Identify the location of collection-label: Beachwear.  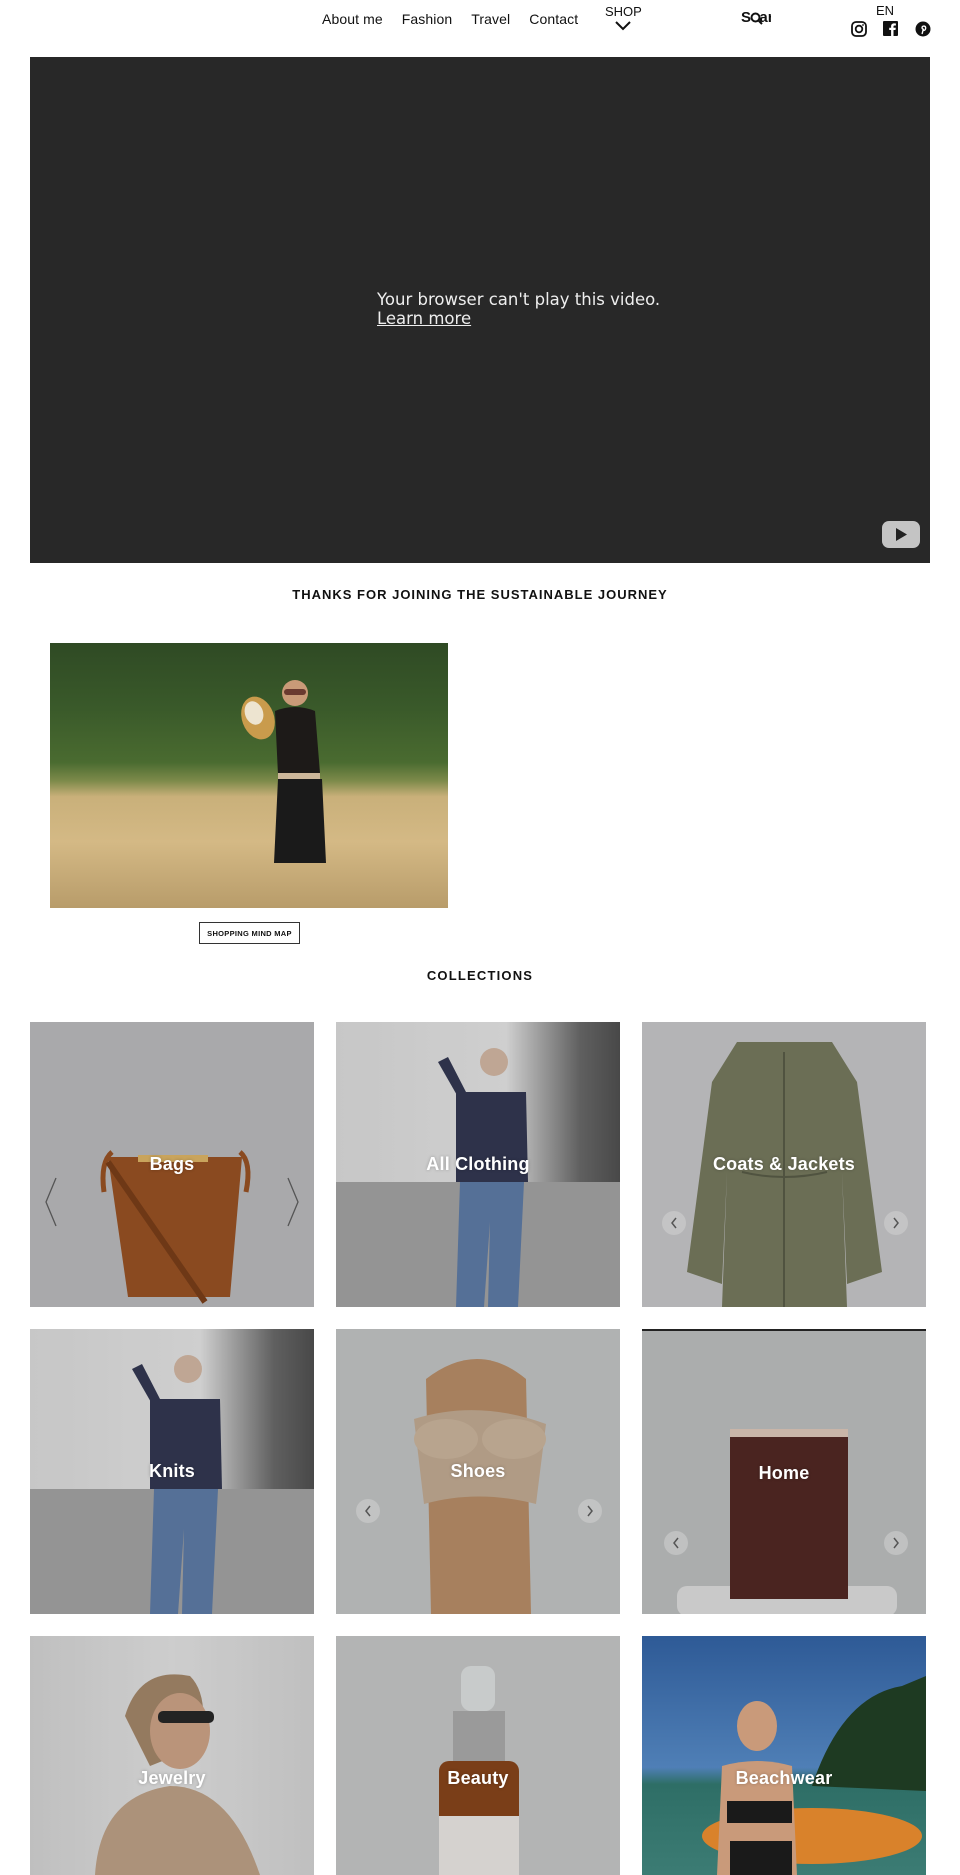
(784, 1778).